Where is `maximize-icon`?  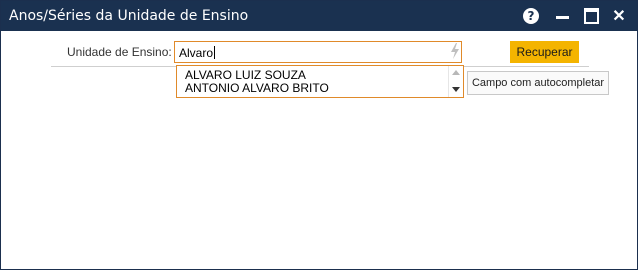
maximize-icon is located at coordinates (591, 16).